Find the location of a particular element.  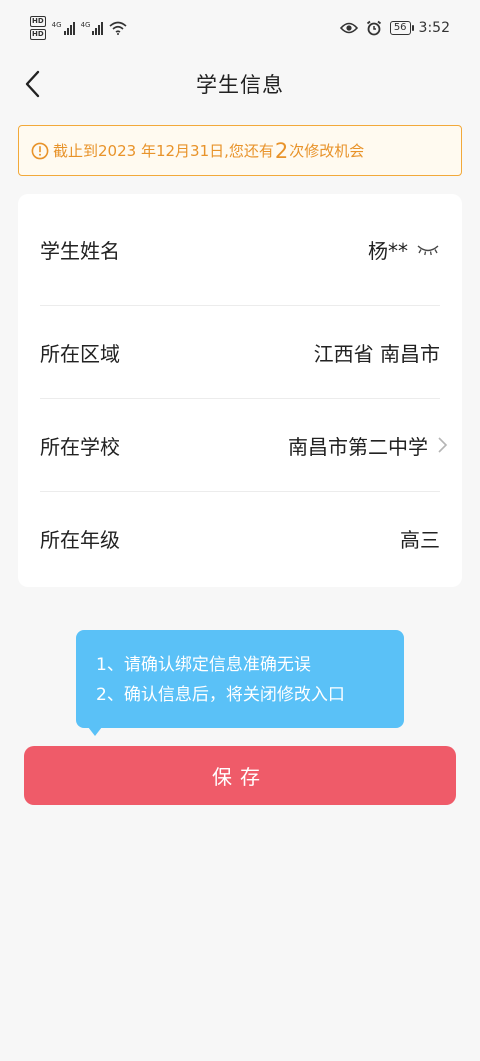

chevron-left-icon is located at coordinates (32, 84).